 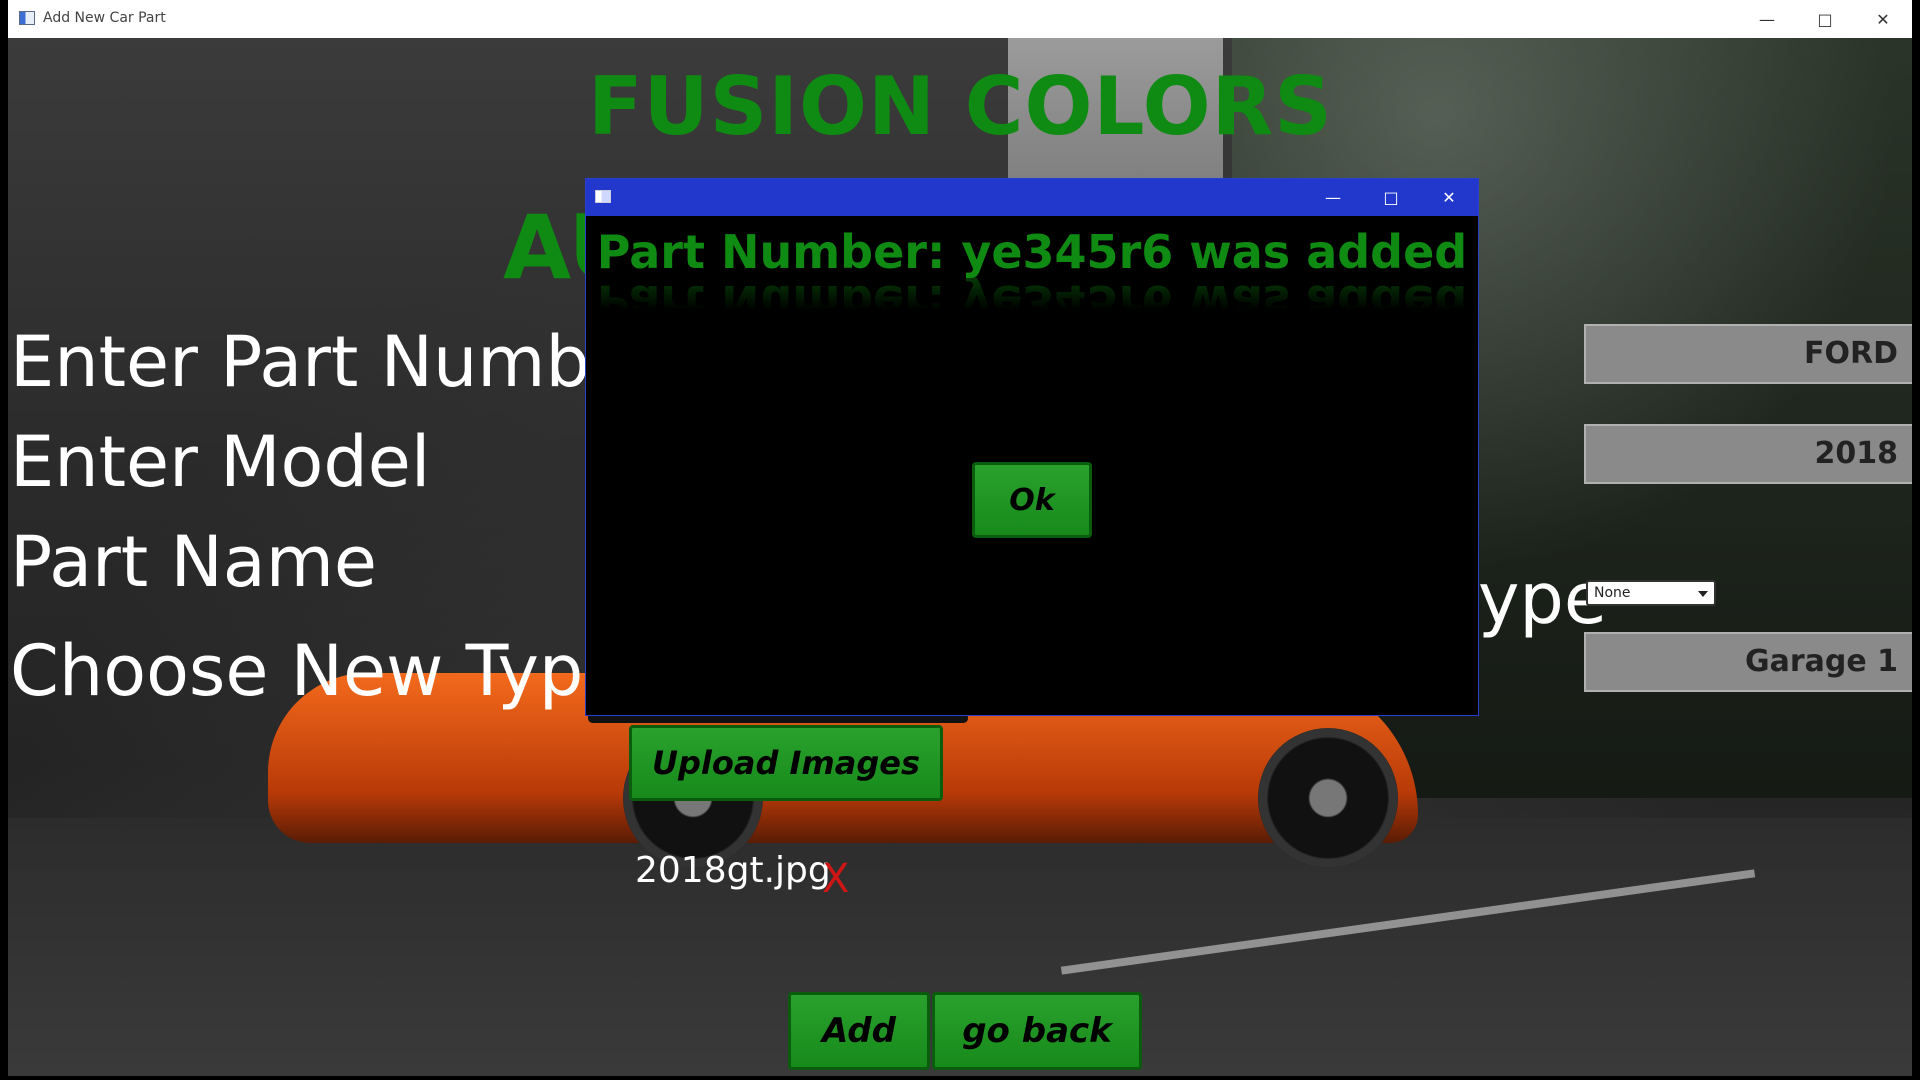 What do you see at coordinates (1748, 454) in the screenshot?
I see `year-field: 2018` at bounding box center [1748, 454].